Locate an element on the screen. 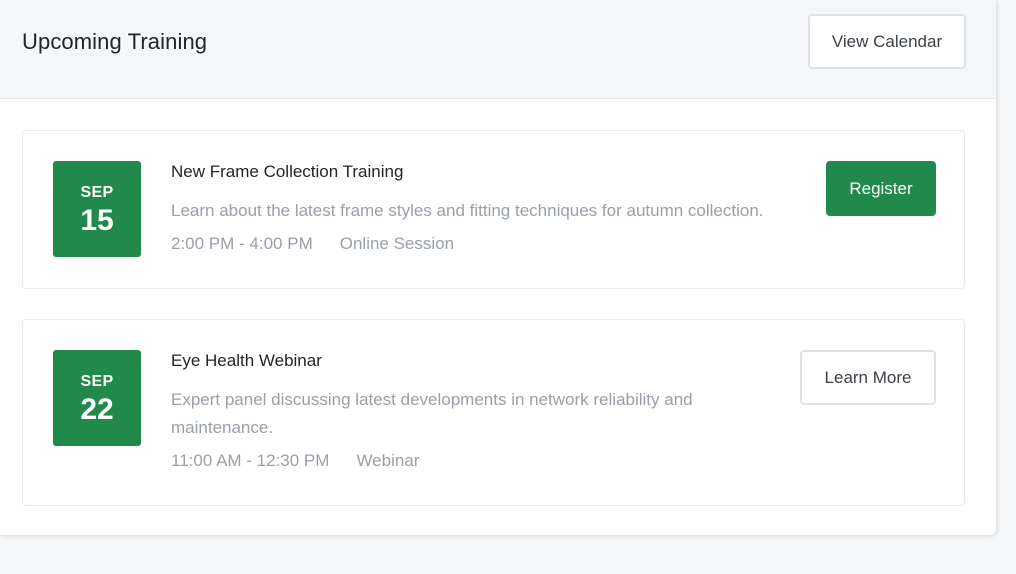 This screenshot has height=574, width=1016. panel-title: Upcoming Training is located at coordinates (115, 41).